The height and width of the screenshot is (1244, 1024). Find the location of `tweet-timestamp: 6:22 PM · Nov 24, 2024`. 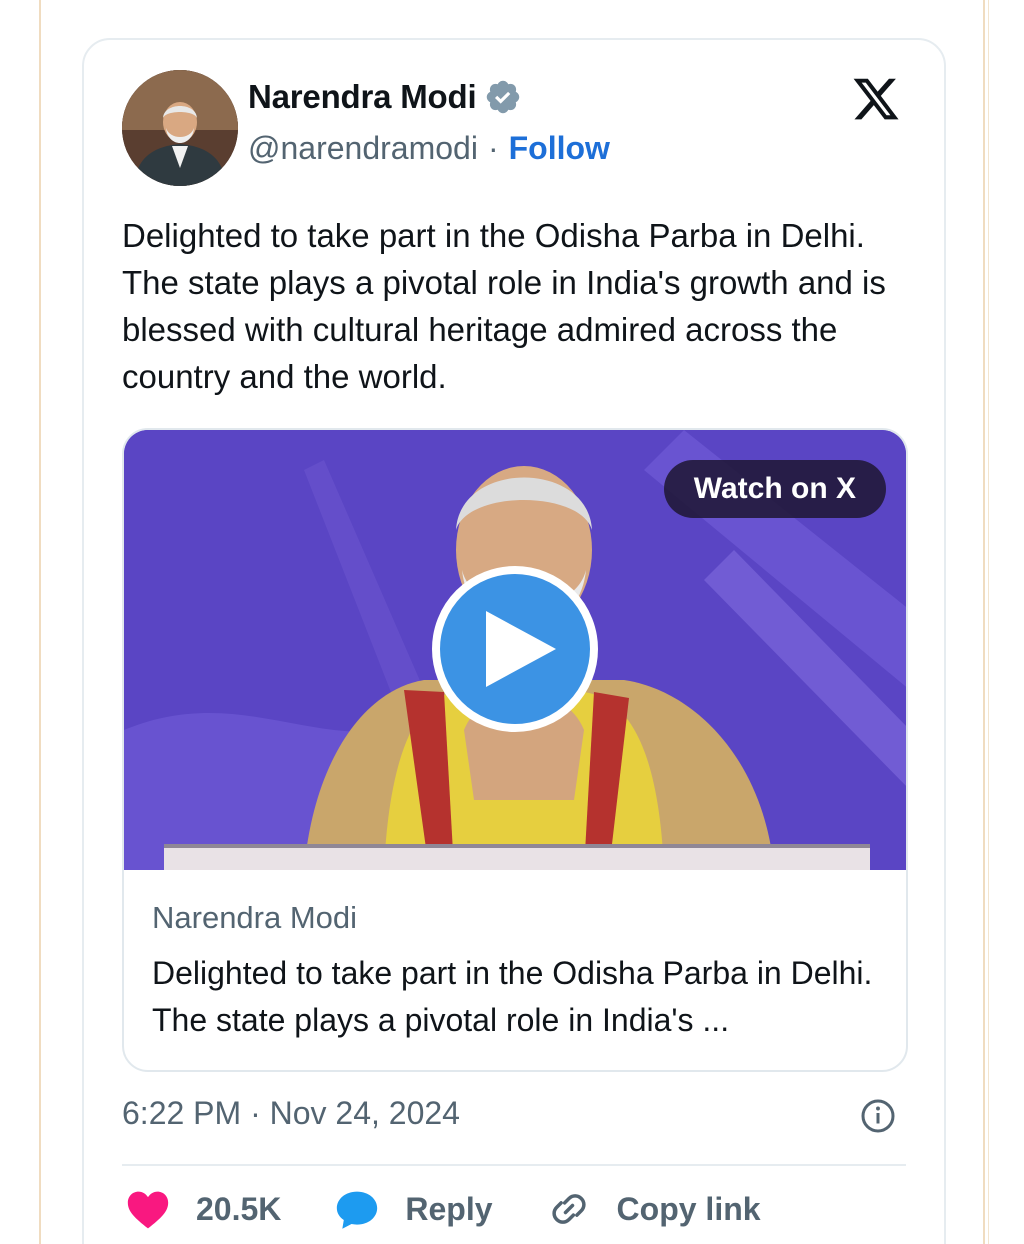

tweet-timestamp: 6:22 PM · Nov 24, 2024 is located at coordinates (291, 1113).